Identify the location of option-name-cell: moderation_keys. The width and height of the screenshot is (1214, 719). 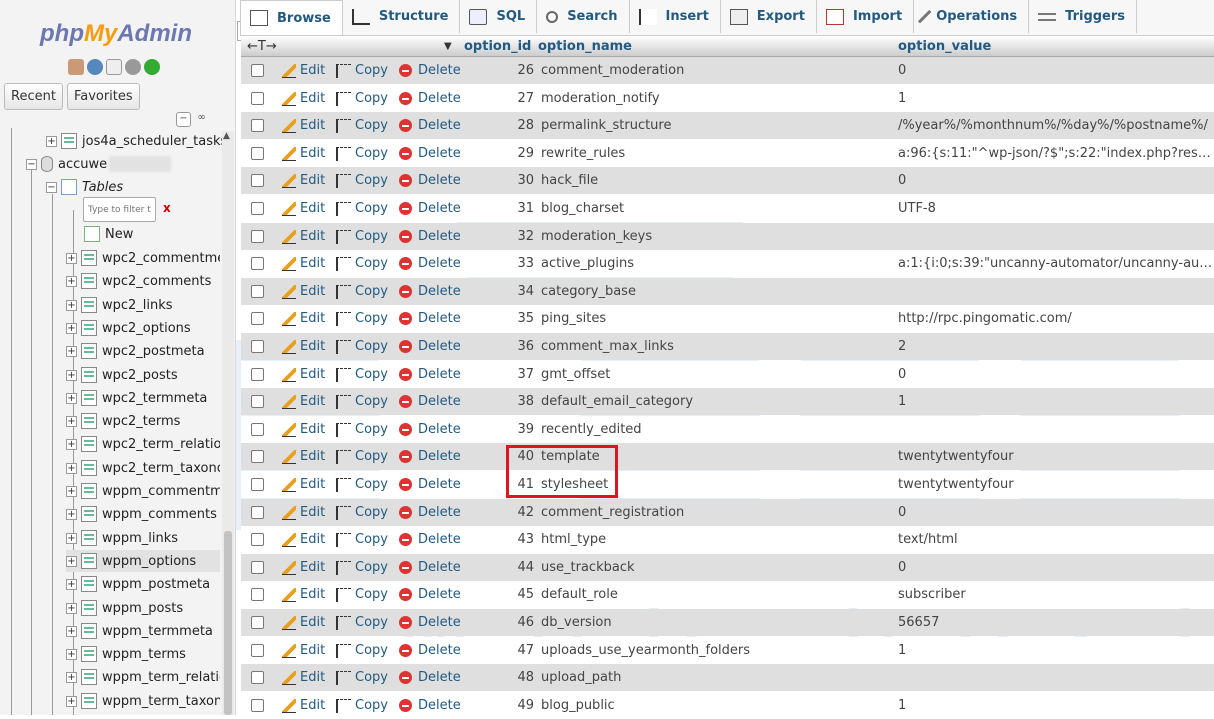
(596, 236).